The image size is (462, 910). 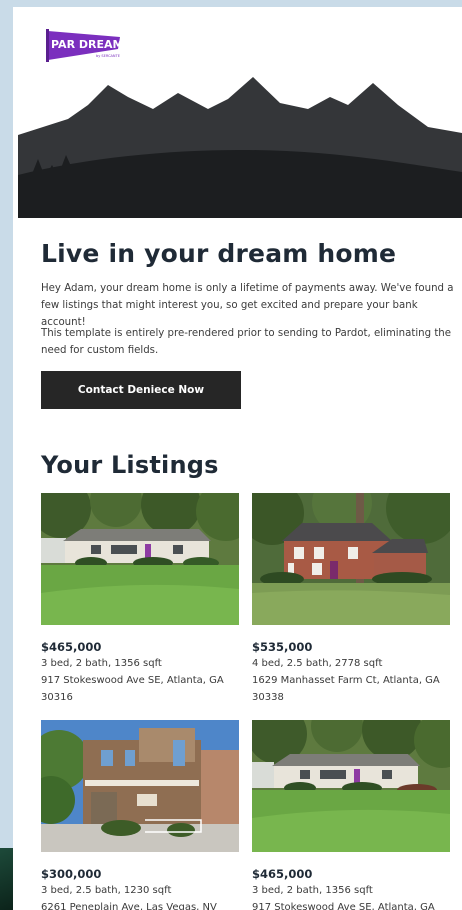 I want to click on listing-details: 3 bed, 2.5 bath, 1230 sqft, so click(x=106, y=890).